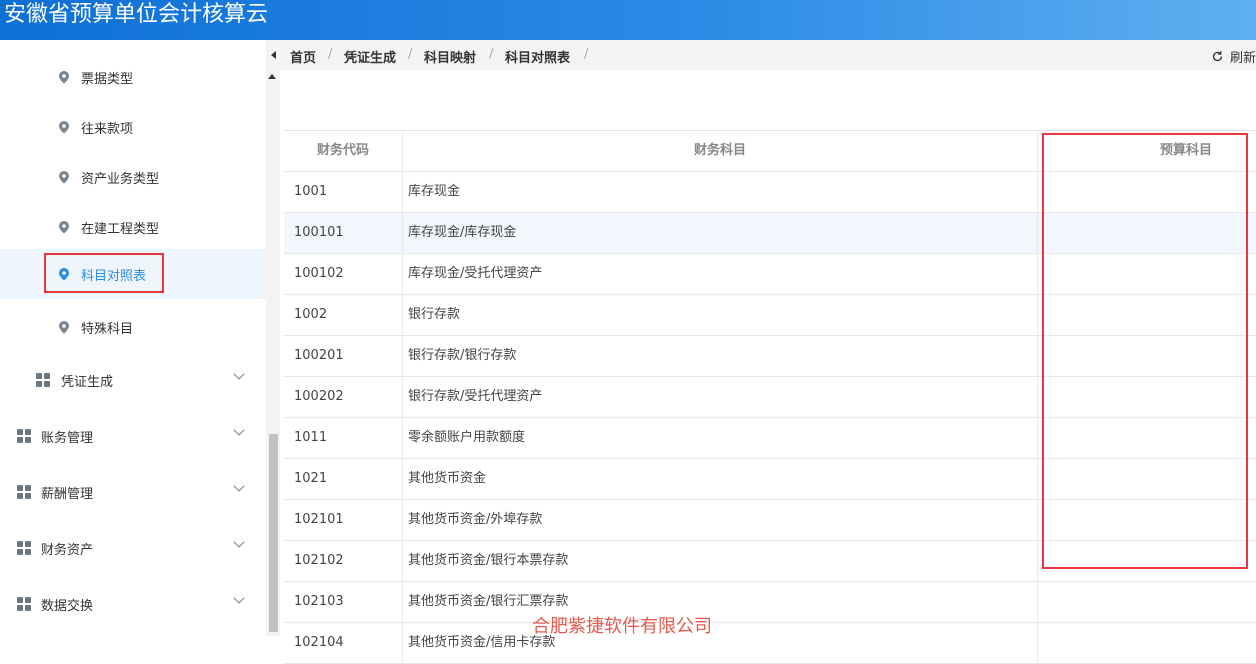  Describe the element at coordinates (720, 479) in the screenshot. I see `cell-account: 其他货币资金` at that location.